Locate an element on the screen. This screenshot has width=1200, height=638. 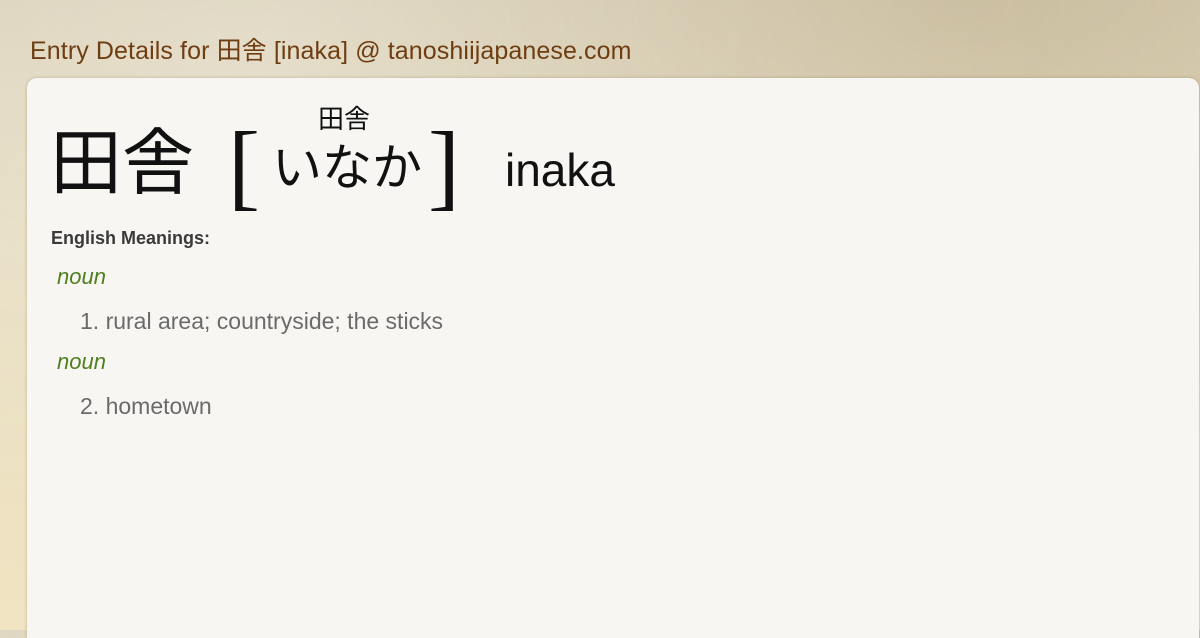
kana-reading: いなか is located at coordinates (347, 168).